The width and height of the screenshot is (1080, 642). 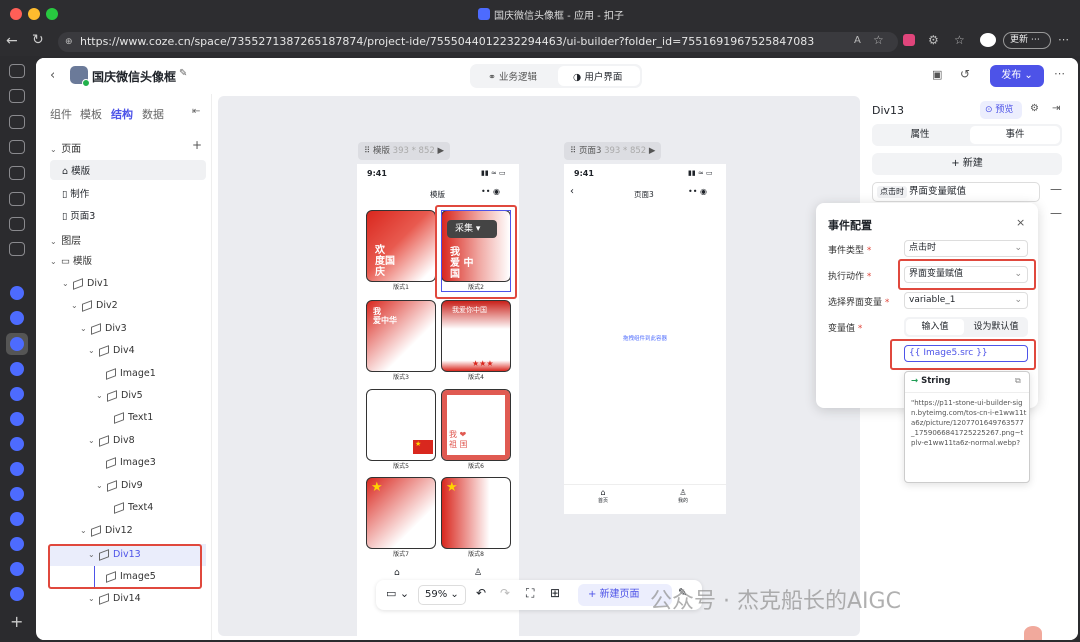 I want to click on tab-templates: 模板, so click(x=91, y=114).